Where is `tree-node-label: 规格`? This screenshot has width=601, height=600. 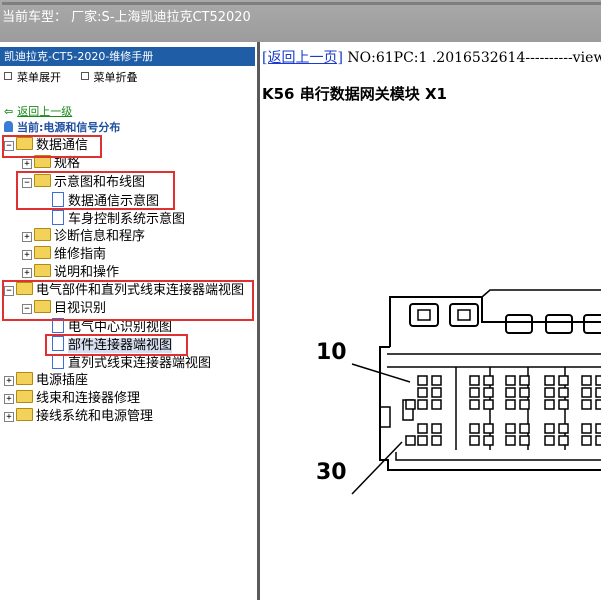 tree-node-label: 规格 is located at coordinates (67, 163).